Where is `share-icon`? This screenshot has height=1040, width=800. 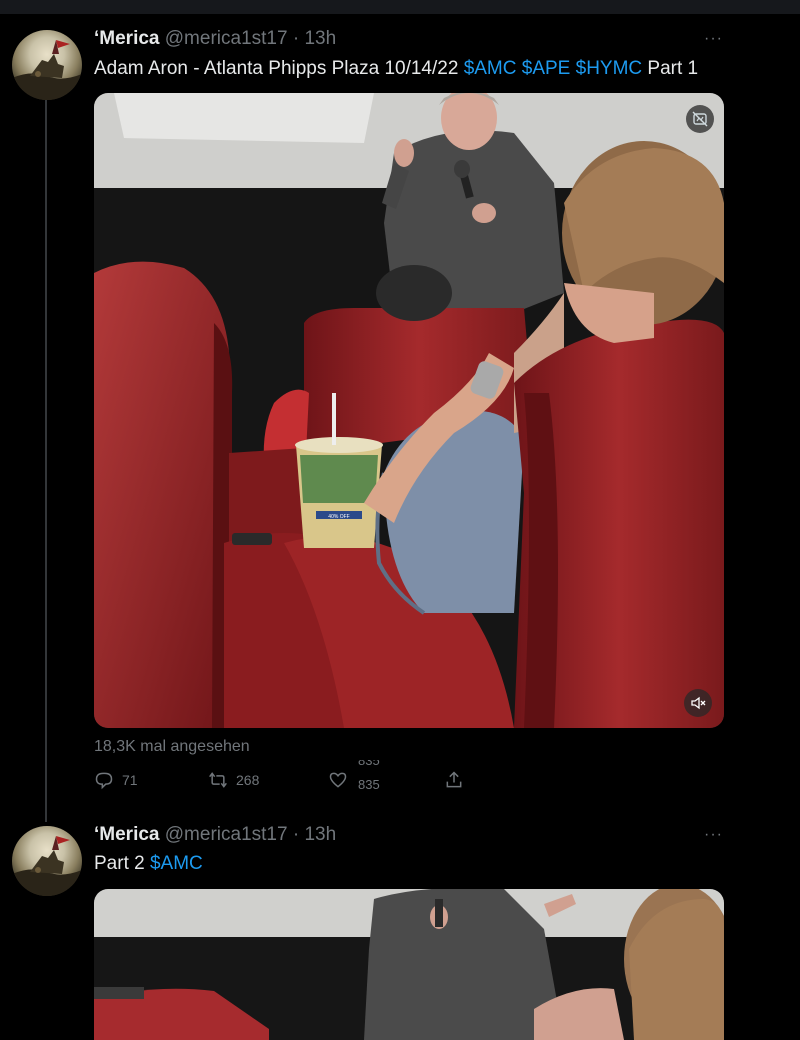 share-icon is located at coordinates (454, 779).